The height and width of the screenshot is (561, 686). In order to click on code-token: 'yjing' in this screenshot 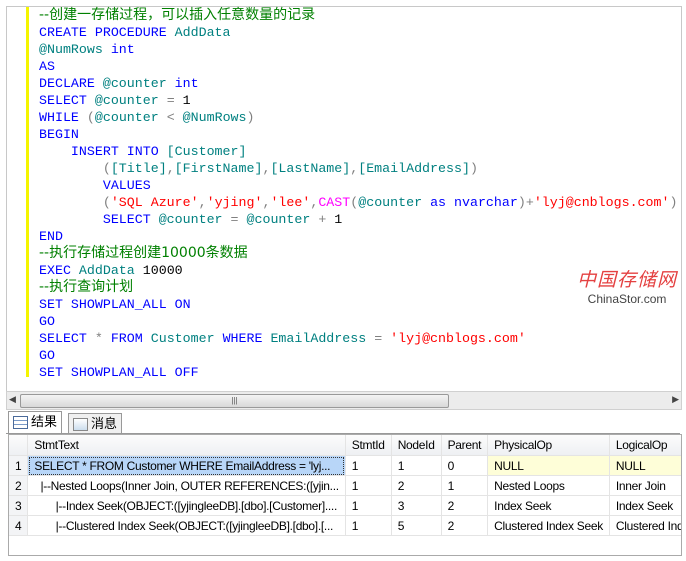, I will do `click(234, 202)`.